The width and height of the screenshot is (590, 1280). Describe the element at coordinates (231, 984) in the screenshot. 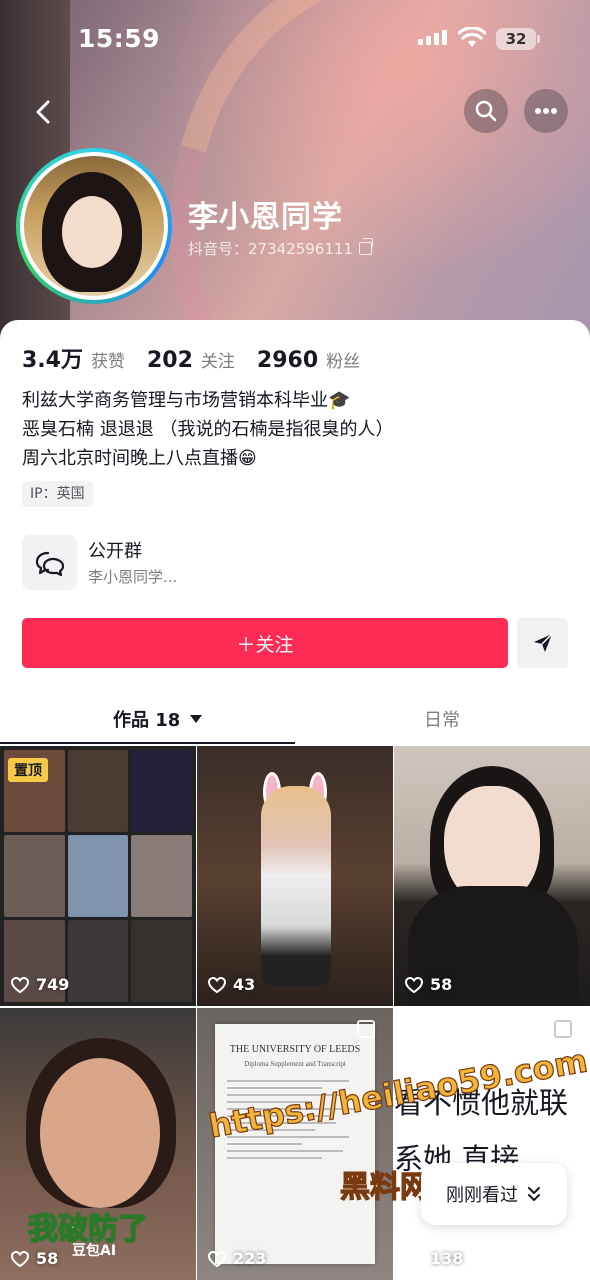

I see `like-count: 43` at that location.